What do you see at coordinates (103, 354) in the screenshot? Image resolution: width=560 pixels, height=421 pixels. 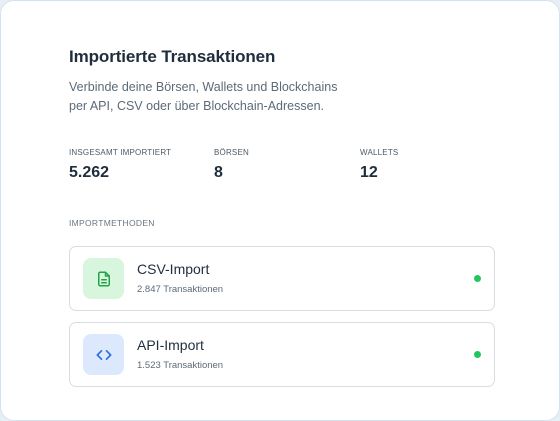 I see `code-brackets-icon` at bounding box center [103, 354].